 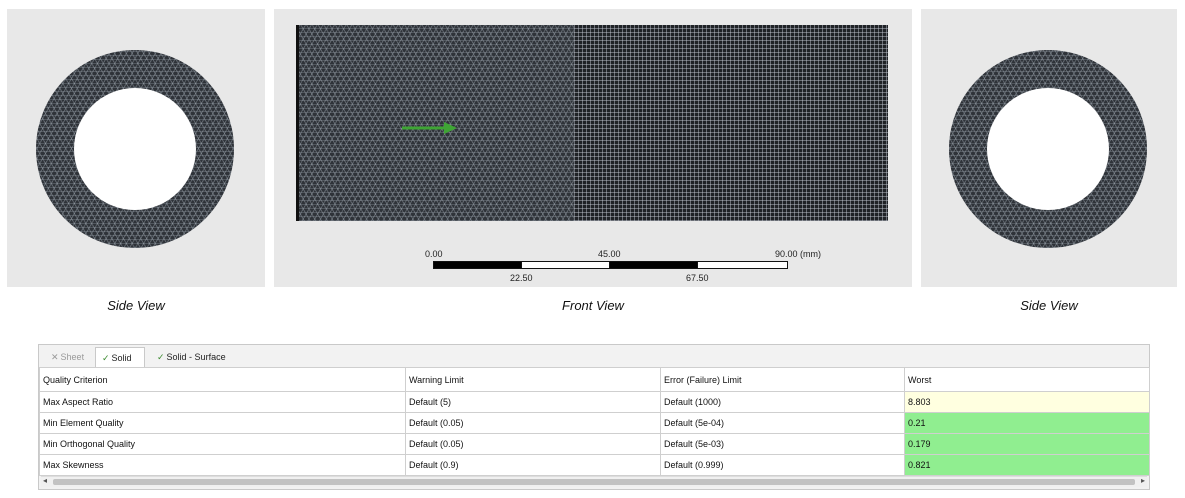 I want to click on header-quality-criterion: Quality Criterion, so click(x=222, y=379).